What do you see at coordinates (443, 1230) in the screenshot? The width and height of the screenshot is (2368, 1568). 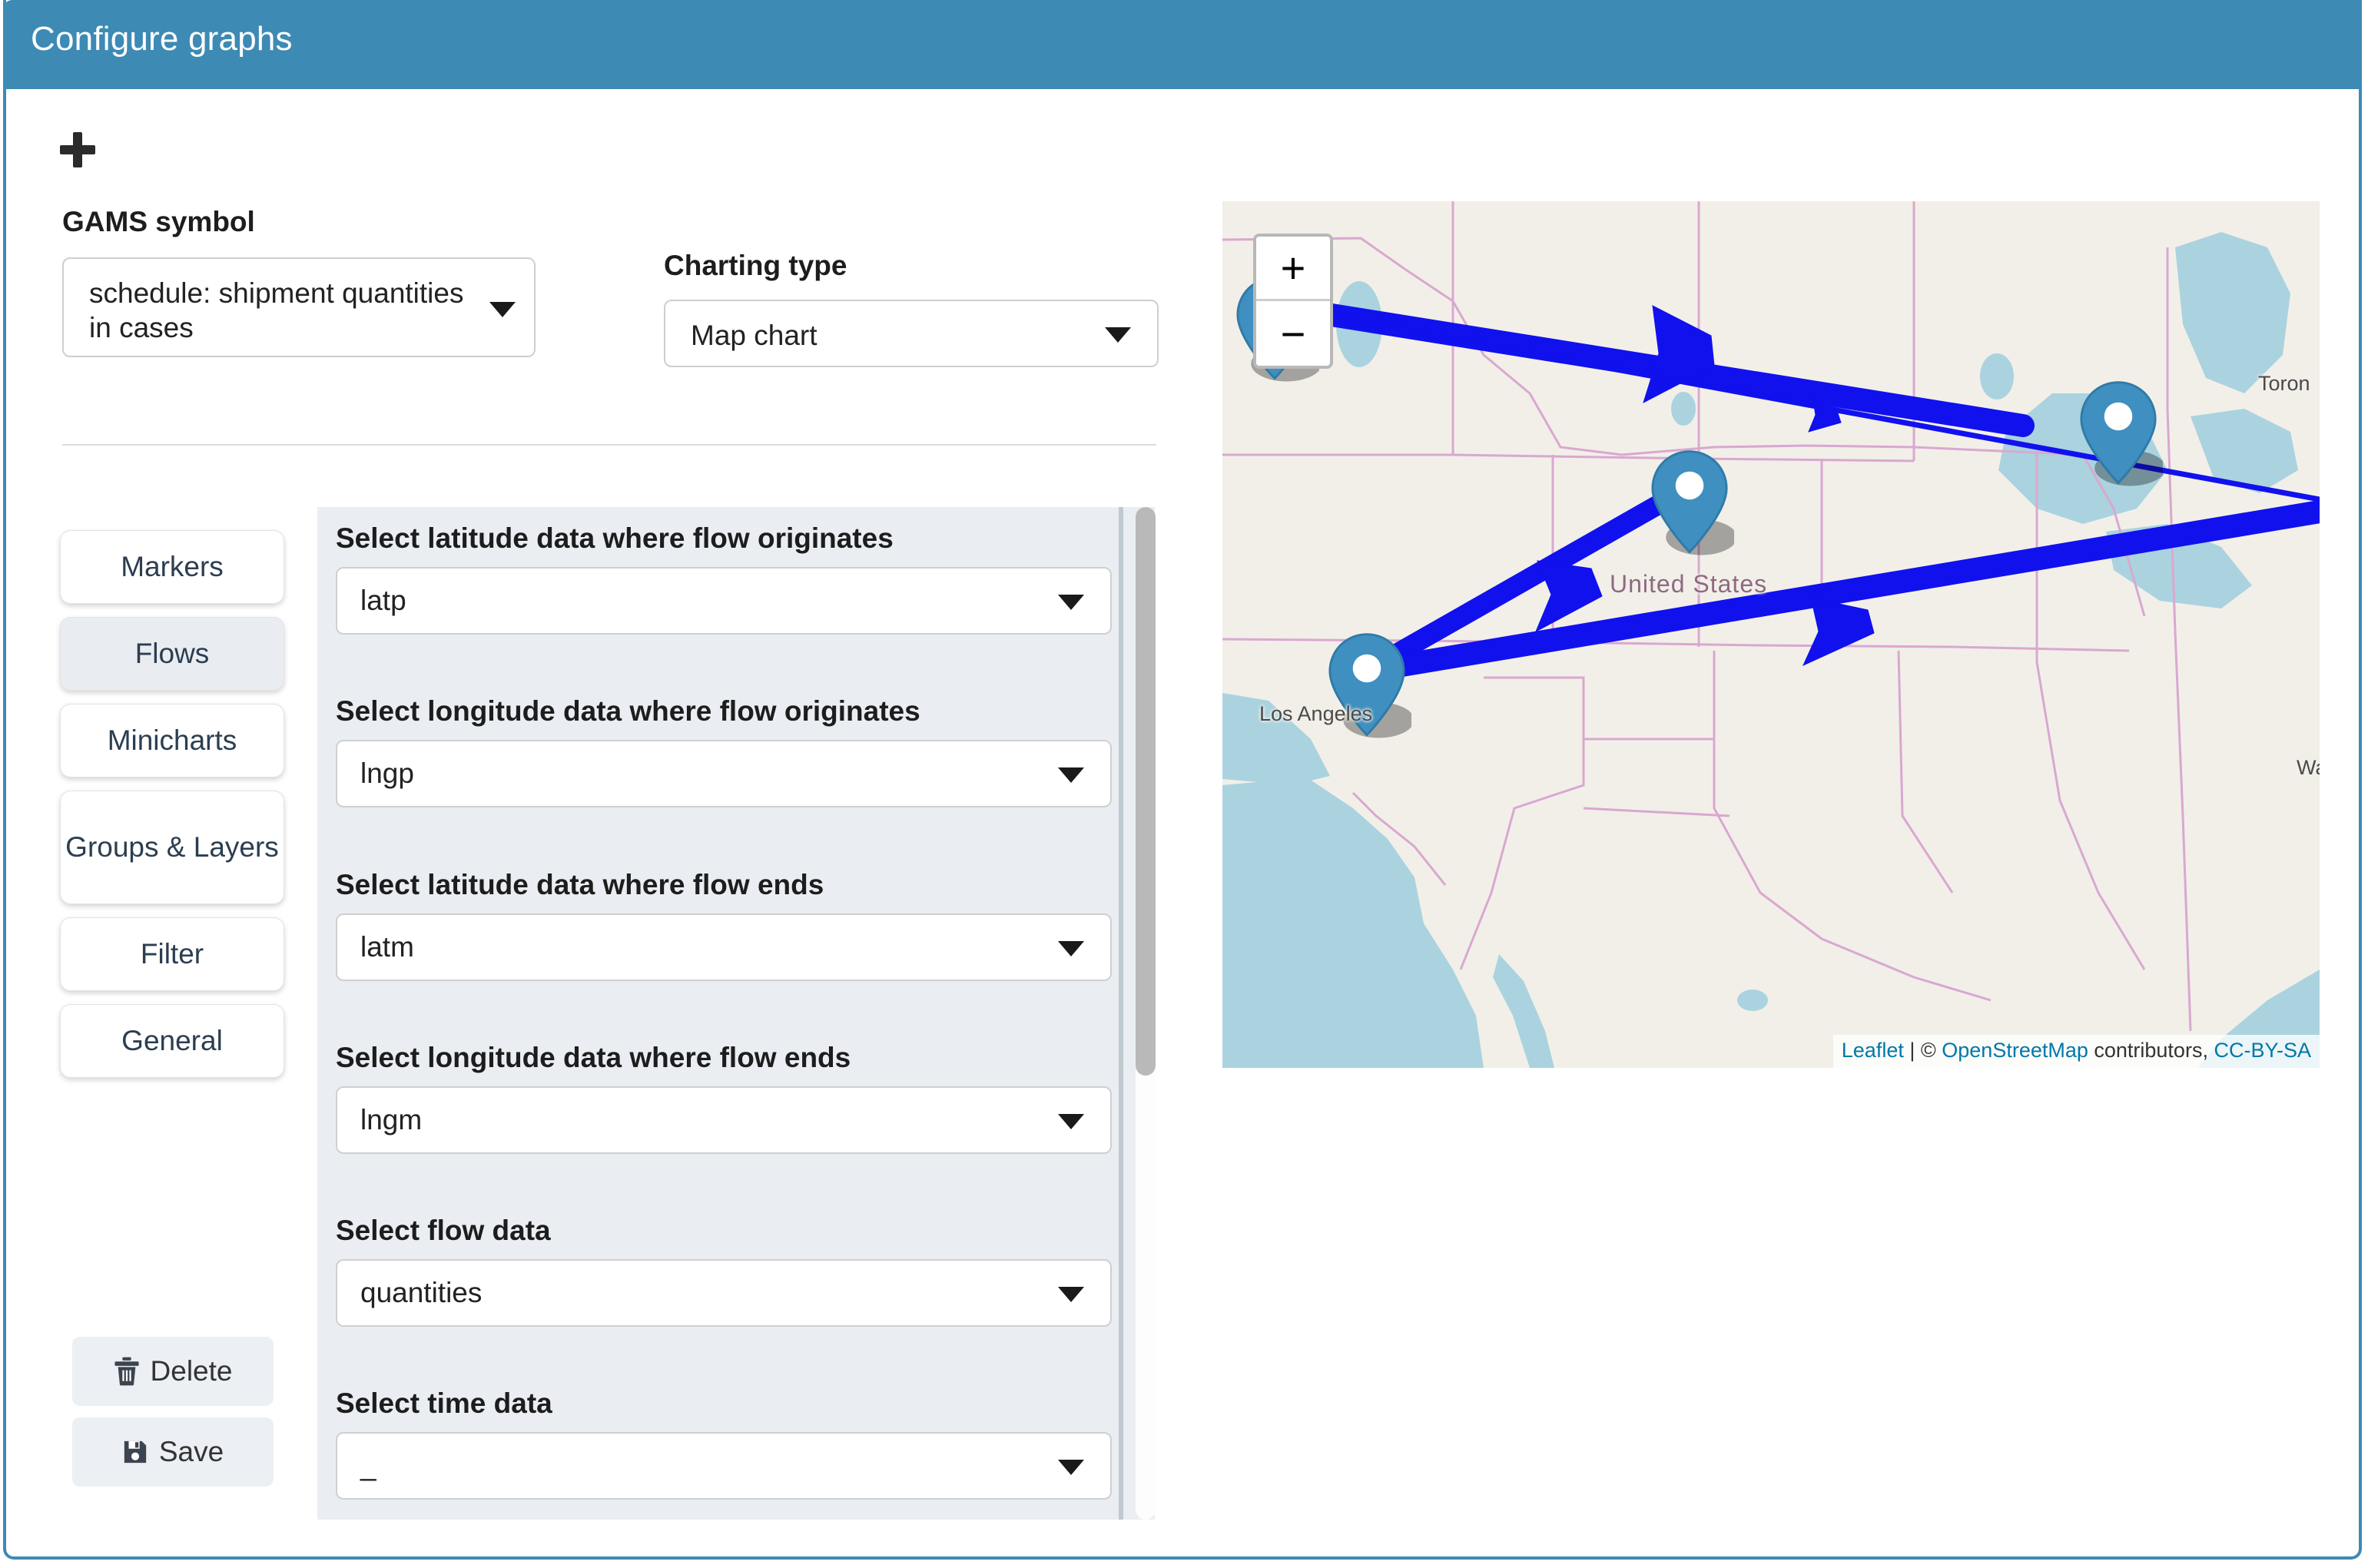 I see `option-label: Select flow data` at bounding box center [443, 1230].